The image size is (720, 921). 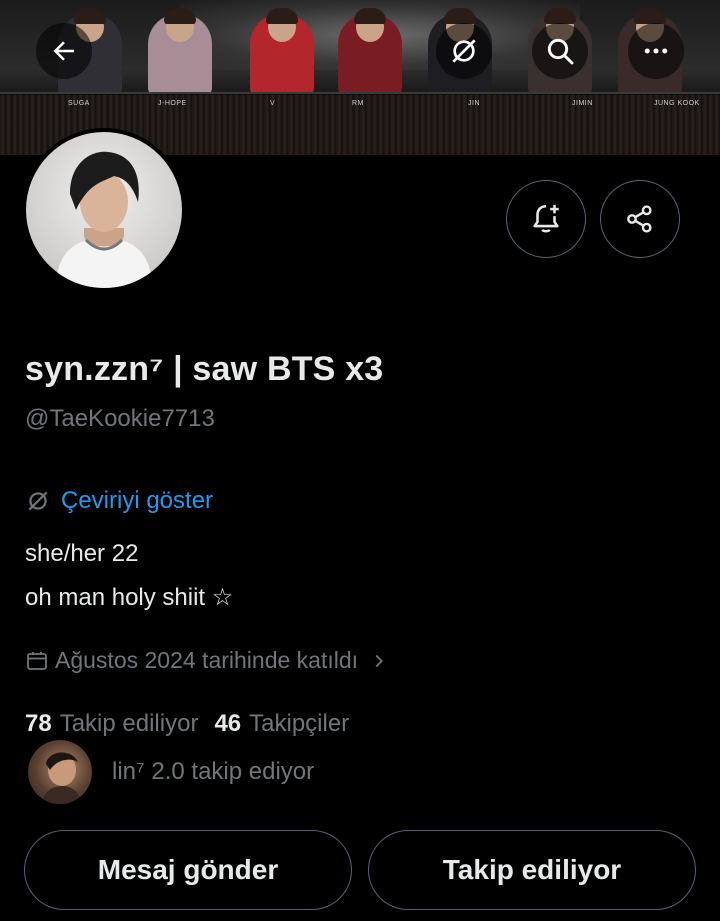 I want to click on more-button, so click(x=656, y=51).